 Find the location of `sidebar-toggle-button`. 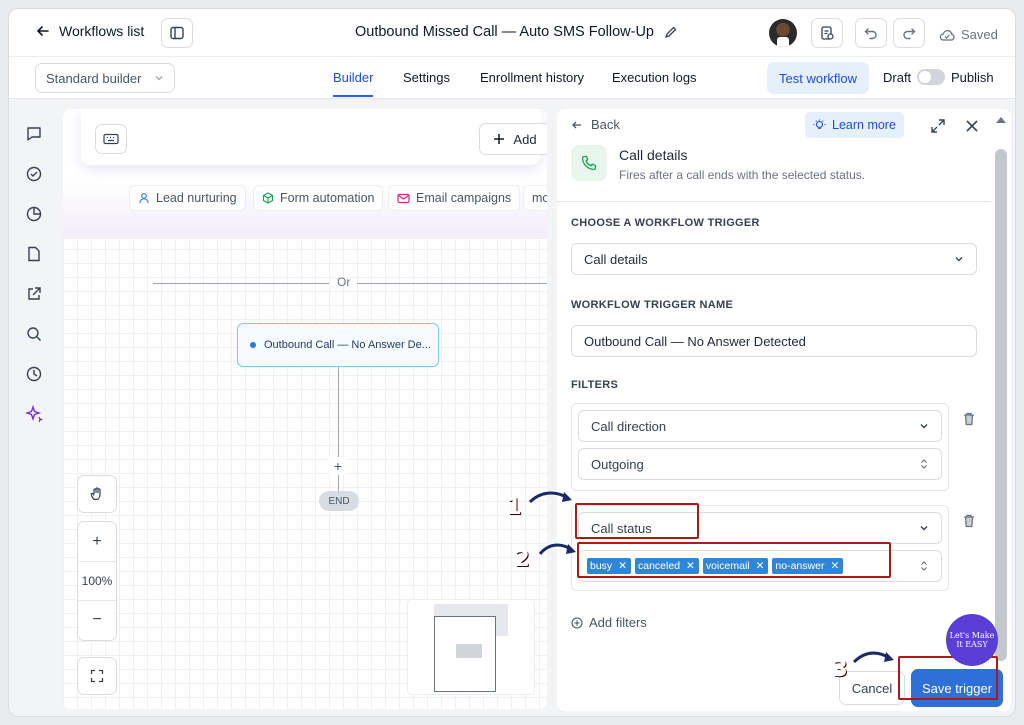

sidebar-toggle-button is located at coordinates (177, 33).